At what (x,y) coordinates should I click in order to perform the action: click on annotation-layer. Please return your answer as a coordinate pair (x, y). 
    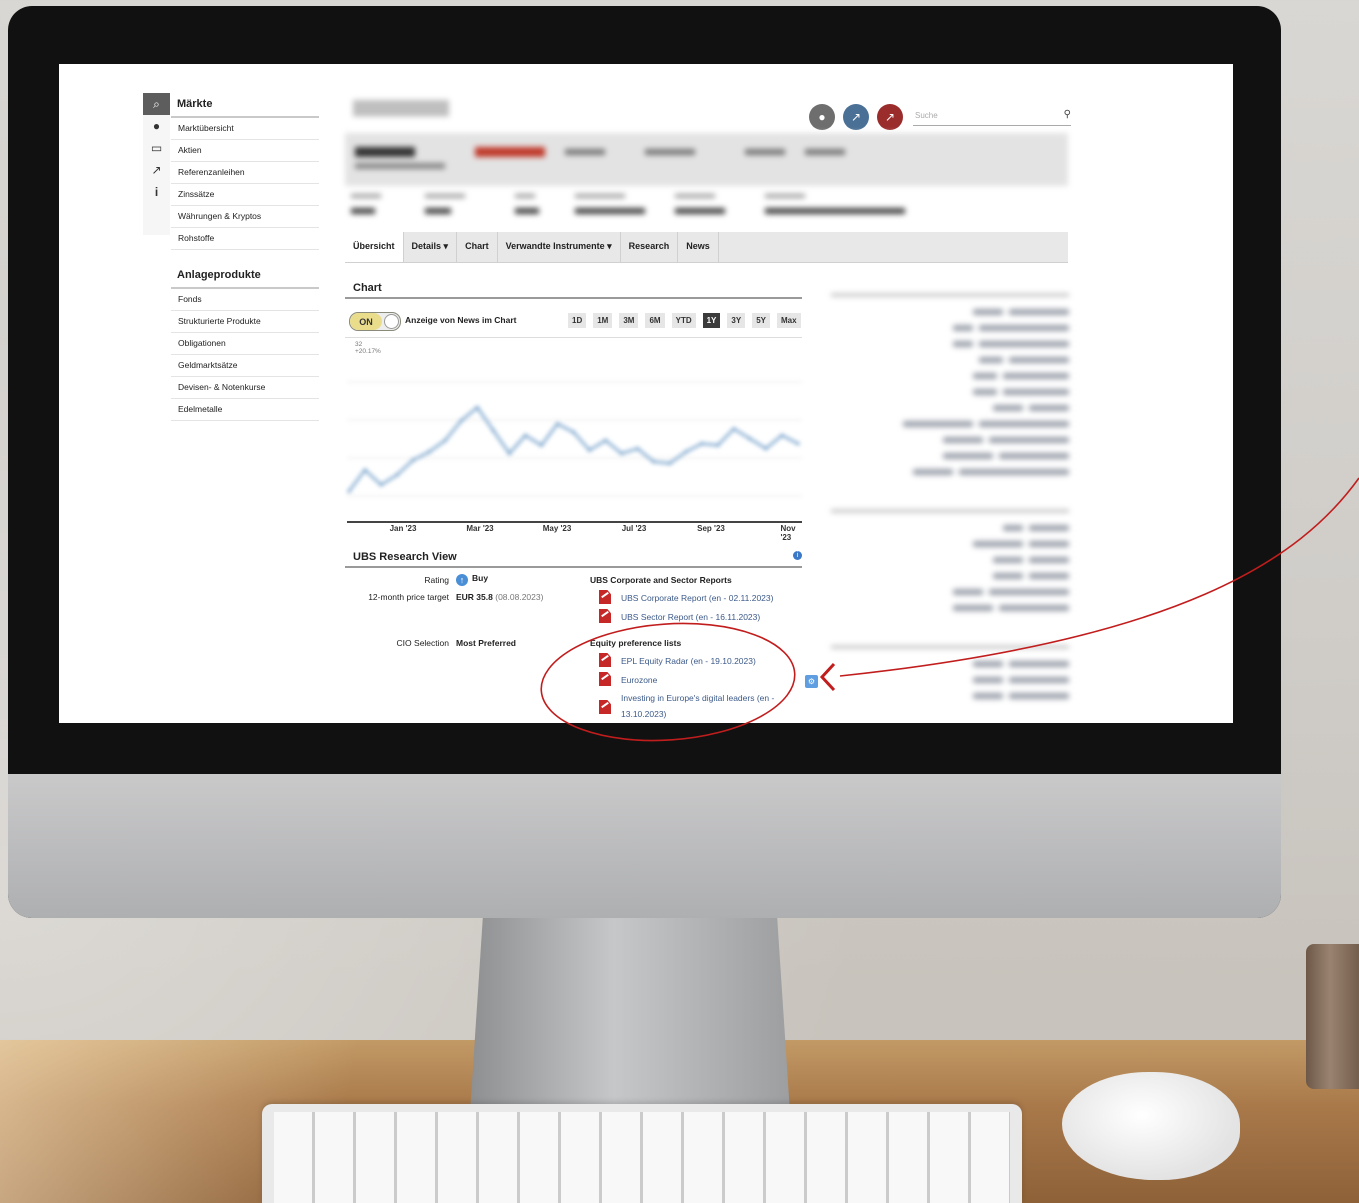
    Looking at the image, I should click on (949, 609).